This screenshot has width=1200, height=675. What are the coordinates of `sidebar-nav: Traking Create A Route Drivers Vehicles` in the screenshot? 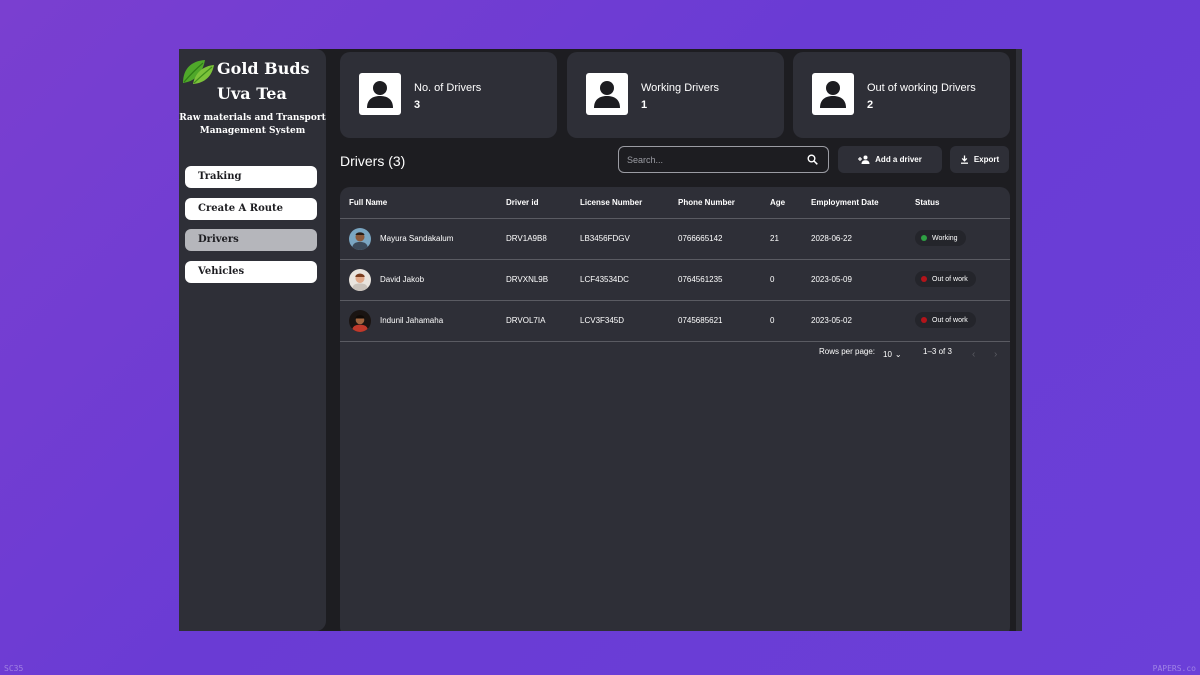 It's located at (251, 229).